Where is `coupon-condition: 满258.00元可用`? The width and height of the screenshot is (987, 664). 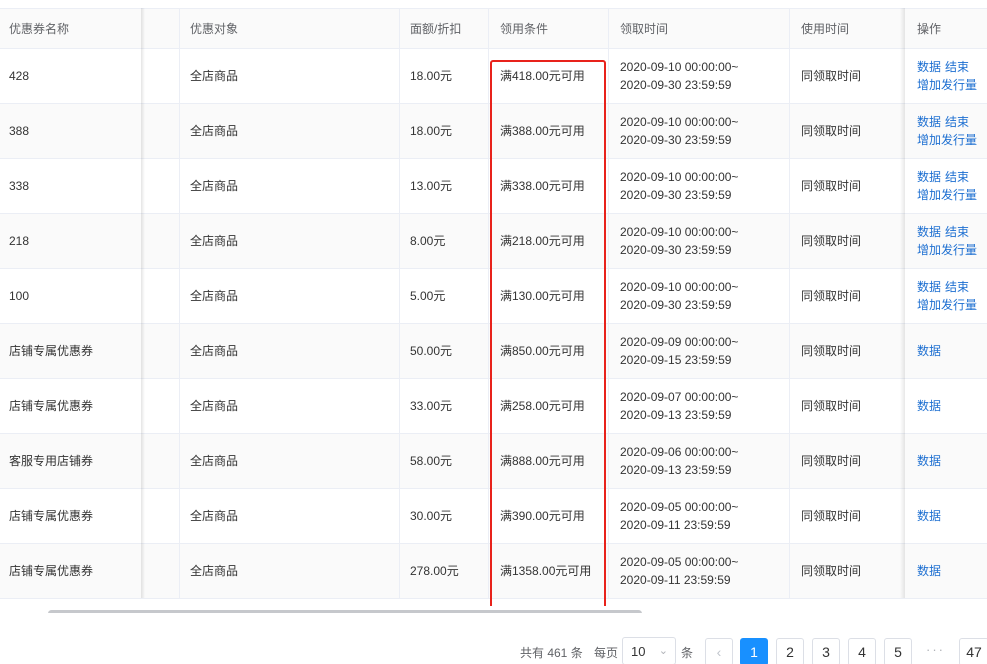
coupon-condition: 满258.00元可用 is located at coordinates (548, 406).